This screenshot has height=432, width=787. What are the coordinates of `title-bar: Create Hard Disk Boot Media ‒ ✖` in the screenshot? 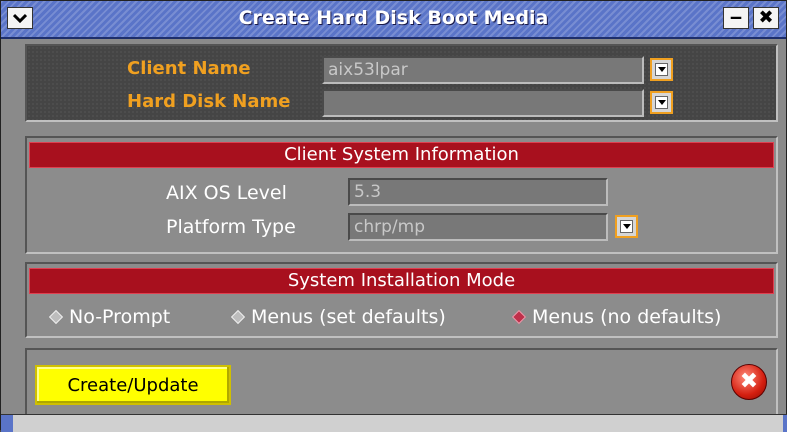 It's located at (393, 20).